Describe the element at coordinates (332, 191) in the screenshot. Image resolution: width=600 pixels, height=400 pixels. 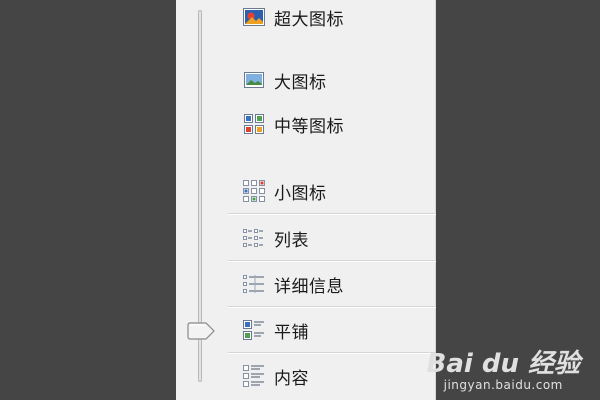
I see `menu-item-small-icons: 小图标` at that location.